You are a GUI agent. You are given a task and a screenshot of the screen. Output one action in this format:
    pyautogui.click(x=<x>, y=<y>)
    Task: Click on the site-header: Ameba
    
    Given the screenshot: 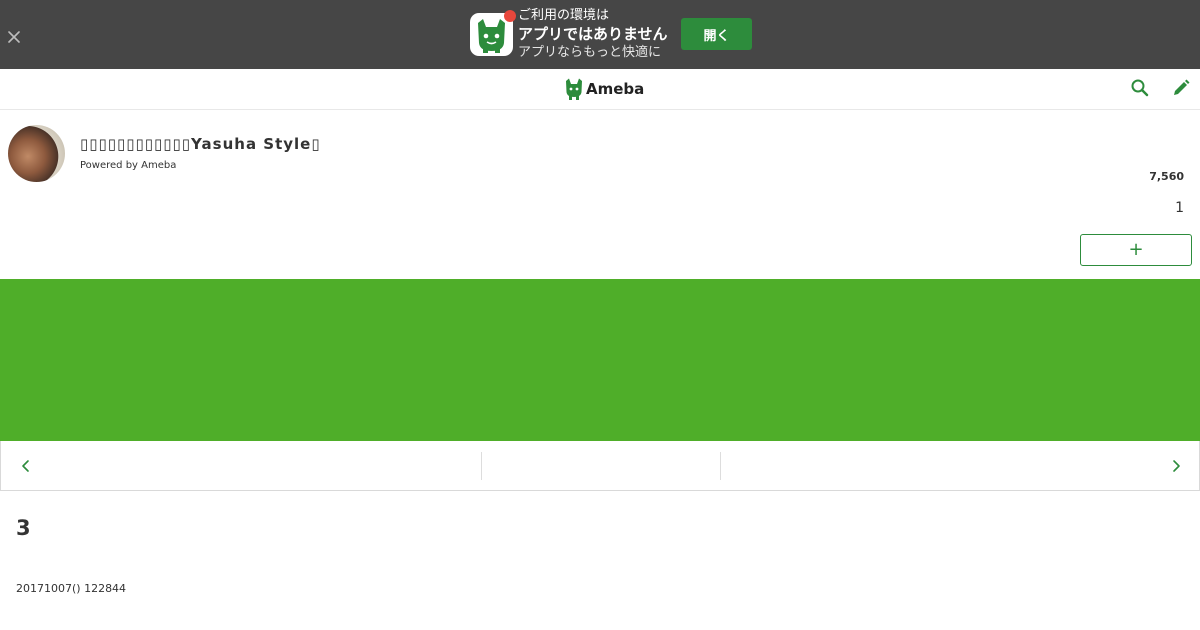 What is the action you would take?
    pyautogui.click(x=600, y=89)
    